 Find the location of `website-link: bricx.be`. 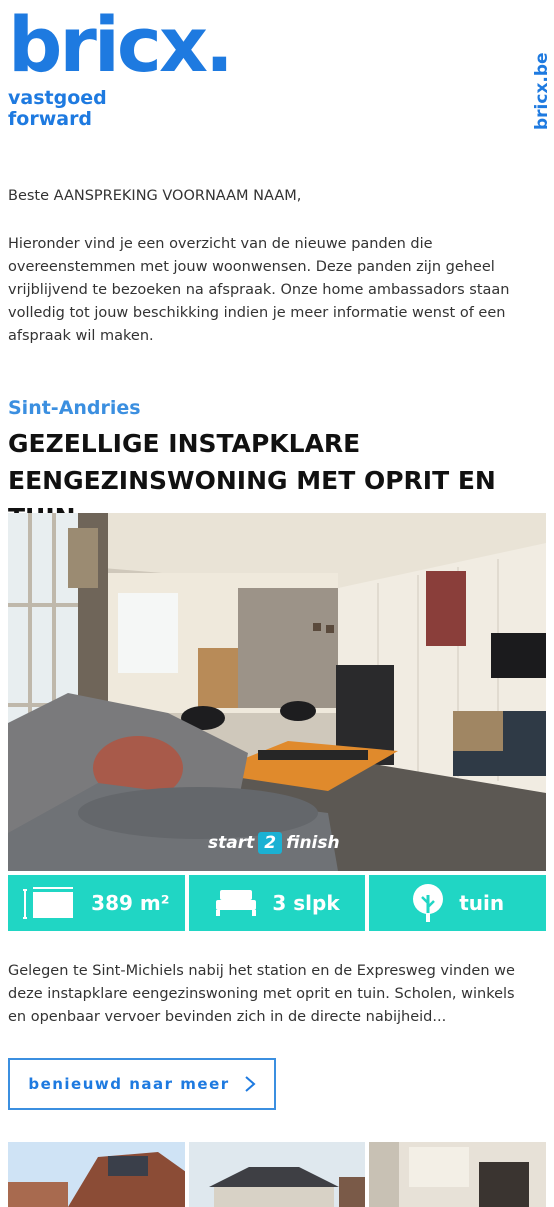

website-link: bricx.be is located at coordinates (540, 94).